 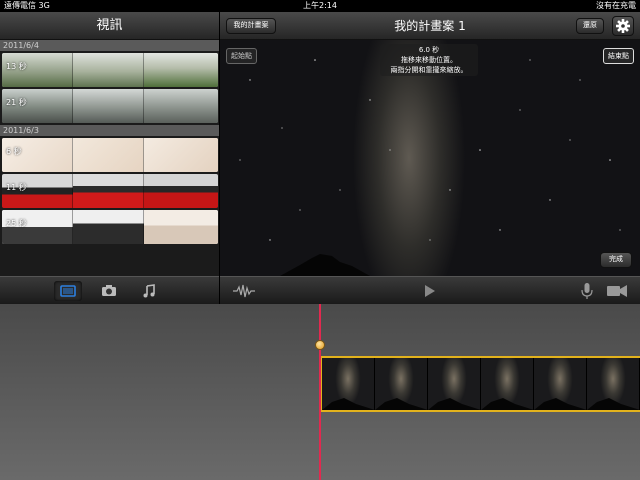 I want to click on gear-icon, so click(x=623, y=26).